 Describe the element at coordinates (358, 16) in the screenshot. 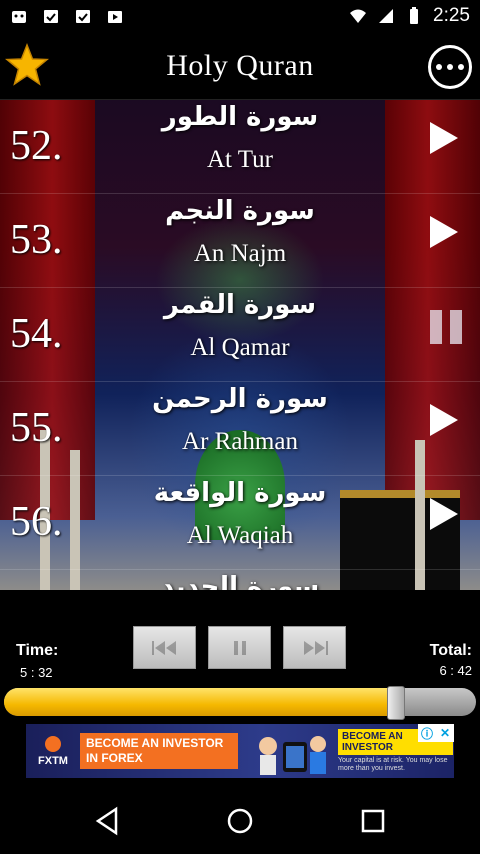

I see `wifi-icon` at that location.